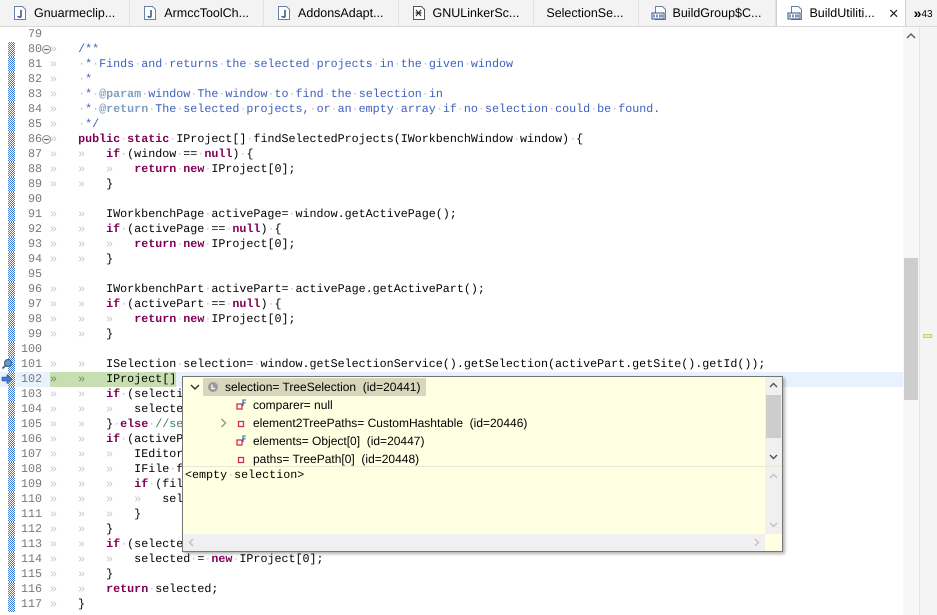  I want to click on code-line: » » » }, so click(96, 514).